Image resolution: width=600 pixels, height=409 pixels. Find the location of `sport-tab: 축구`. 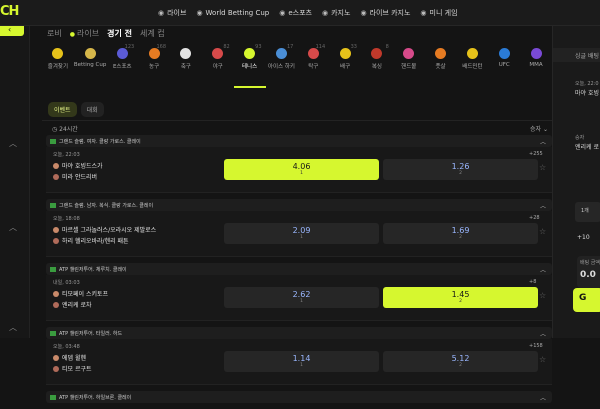

sport-tab: 축구 is located at coordinates (186, 68).